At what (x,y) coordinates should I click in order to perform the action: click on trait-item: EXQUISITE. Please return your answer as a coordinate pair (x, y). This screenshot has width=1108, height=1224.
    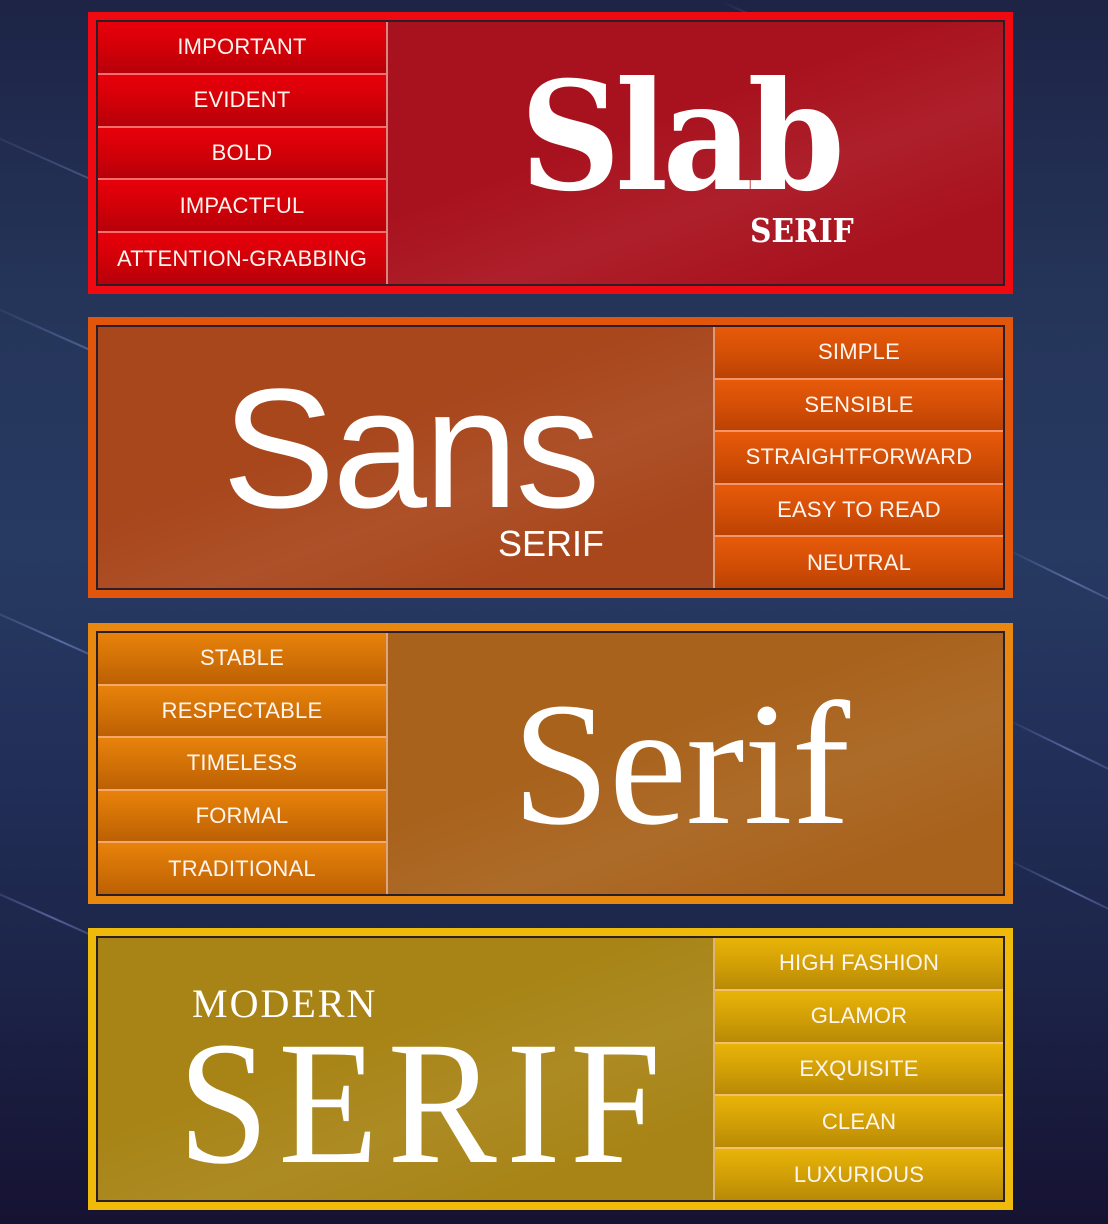
    Looking at the image, I should click on (859, 1070).